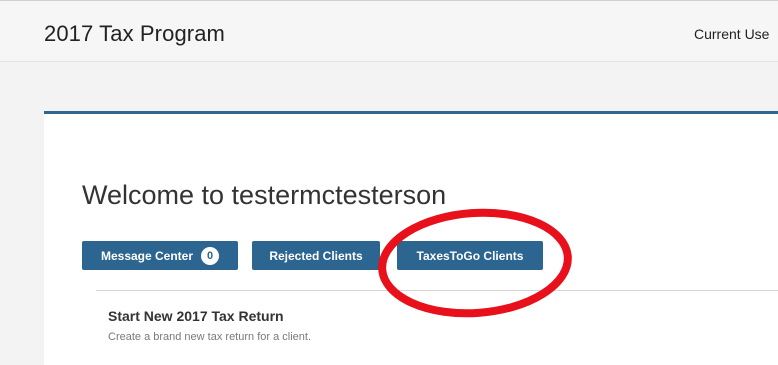 The height and width of the screenshot is (365, 778). I want to click on message-center-button: Message Center 0, so click(160, 255).